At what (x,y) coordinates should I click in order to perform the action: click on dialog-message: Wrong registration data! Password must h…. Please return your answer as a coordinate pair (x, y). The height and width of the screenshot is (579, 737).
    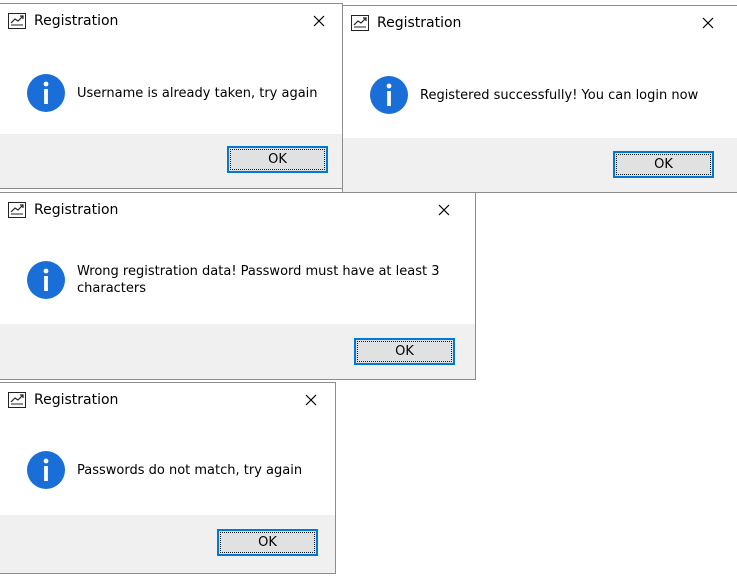
    Looking at the image, I should click on (258, 280).